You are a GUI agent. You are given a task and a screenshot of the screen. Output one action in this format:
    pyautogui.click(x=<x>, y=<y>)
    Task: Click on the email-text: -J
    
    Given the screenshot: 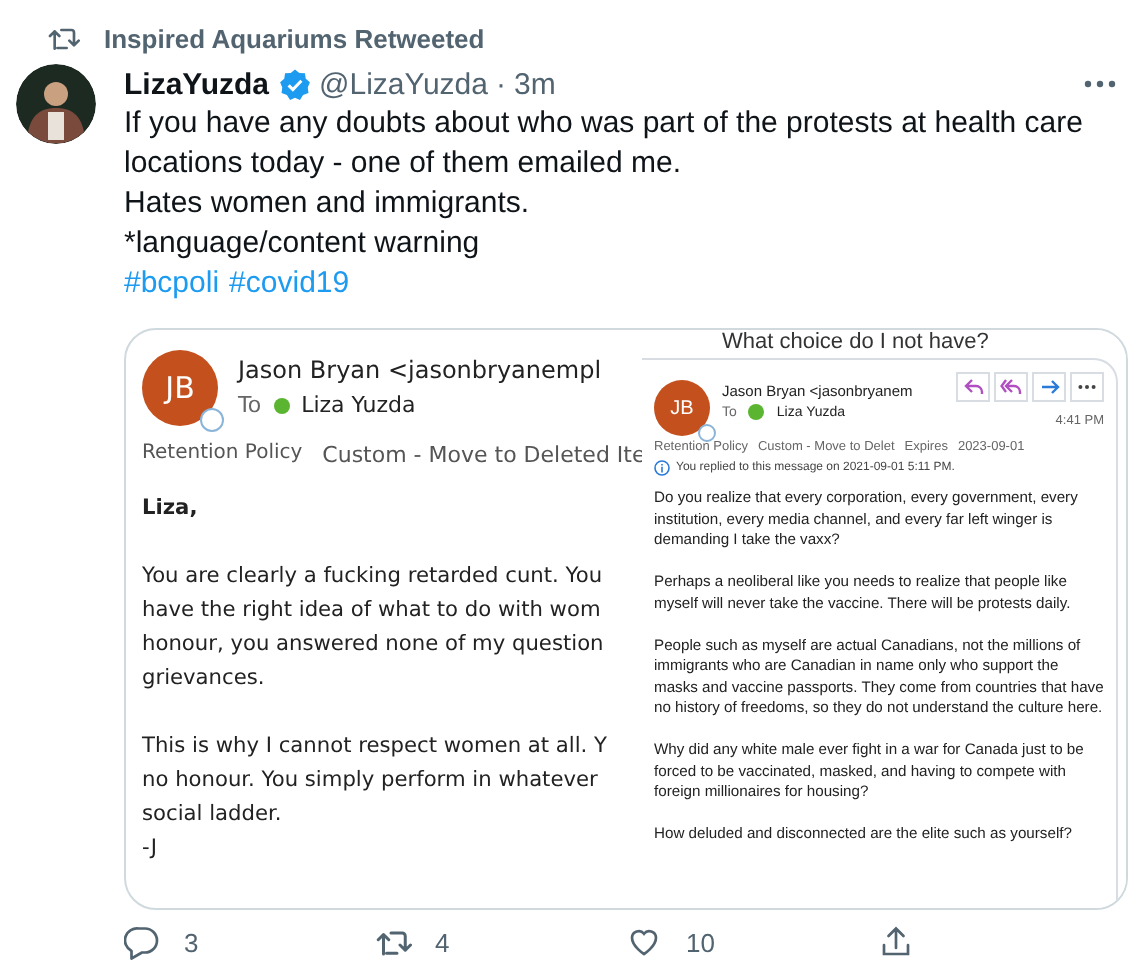 What is the action you would take?
    pyautogui.click(x=150, y=849)
    